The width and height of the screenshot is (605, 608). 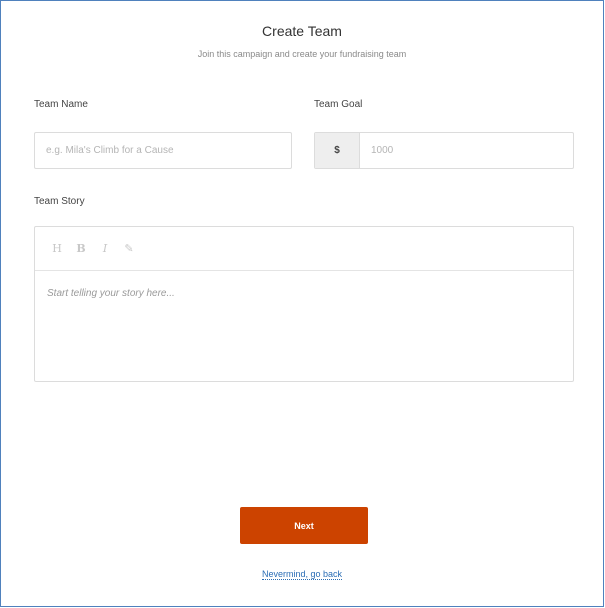 What do you see at coordinates (59, 201) in the screenshot?
I see `team-story-label: Team Story` at bounding box center [59, 201].